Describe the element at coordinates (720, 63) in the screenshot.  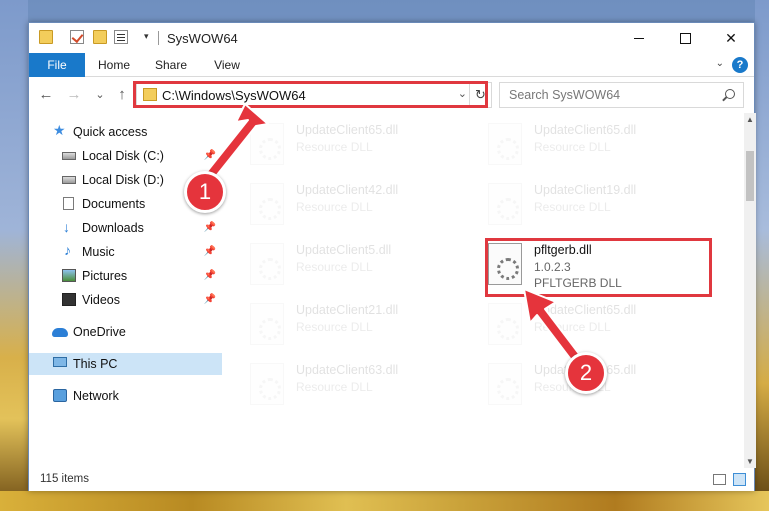
I see `expand-ribbon-icon: ⌄` at that location.